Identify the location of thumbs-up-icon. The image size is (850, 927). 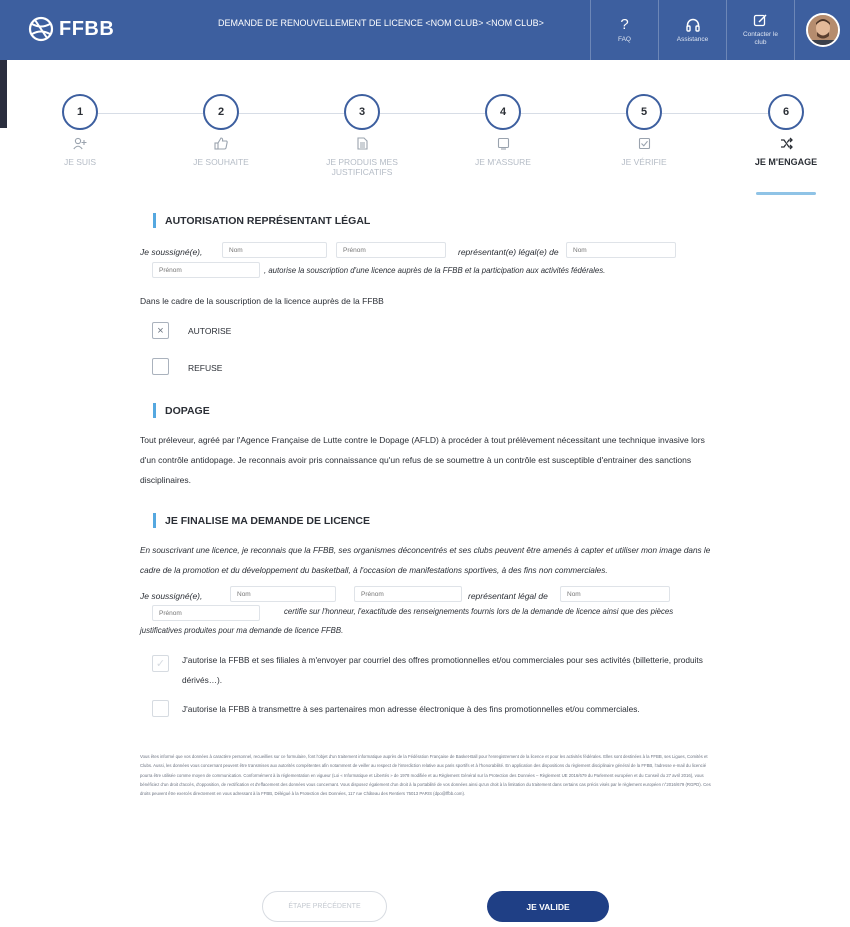
(221, 145).